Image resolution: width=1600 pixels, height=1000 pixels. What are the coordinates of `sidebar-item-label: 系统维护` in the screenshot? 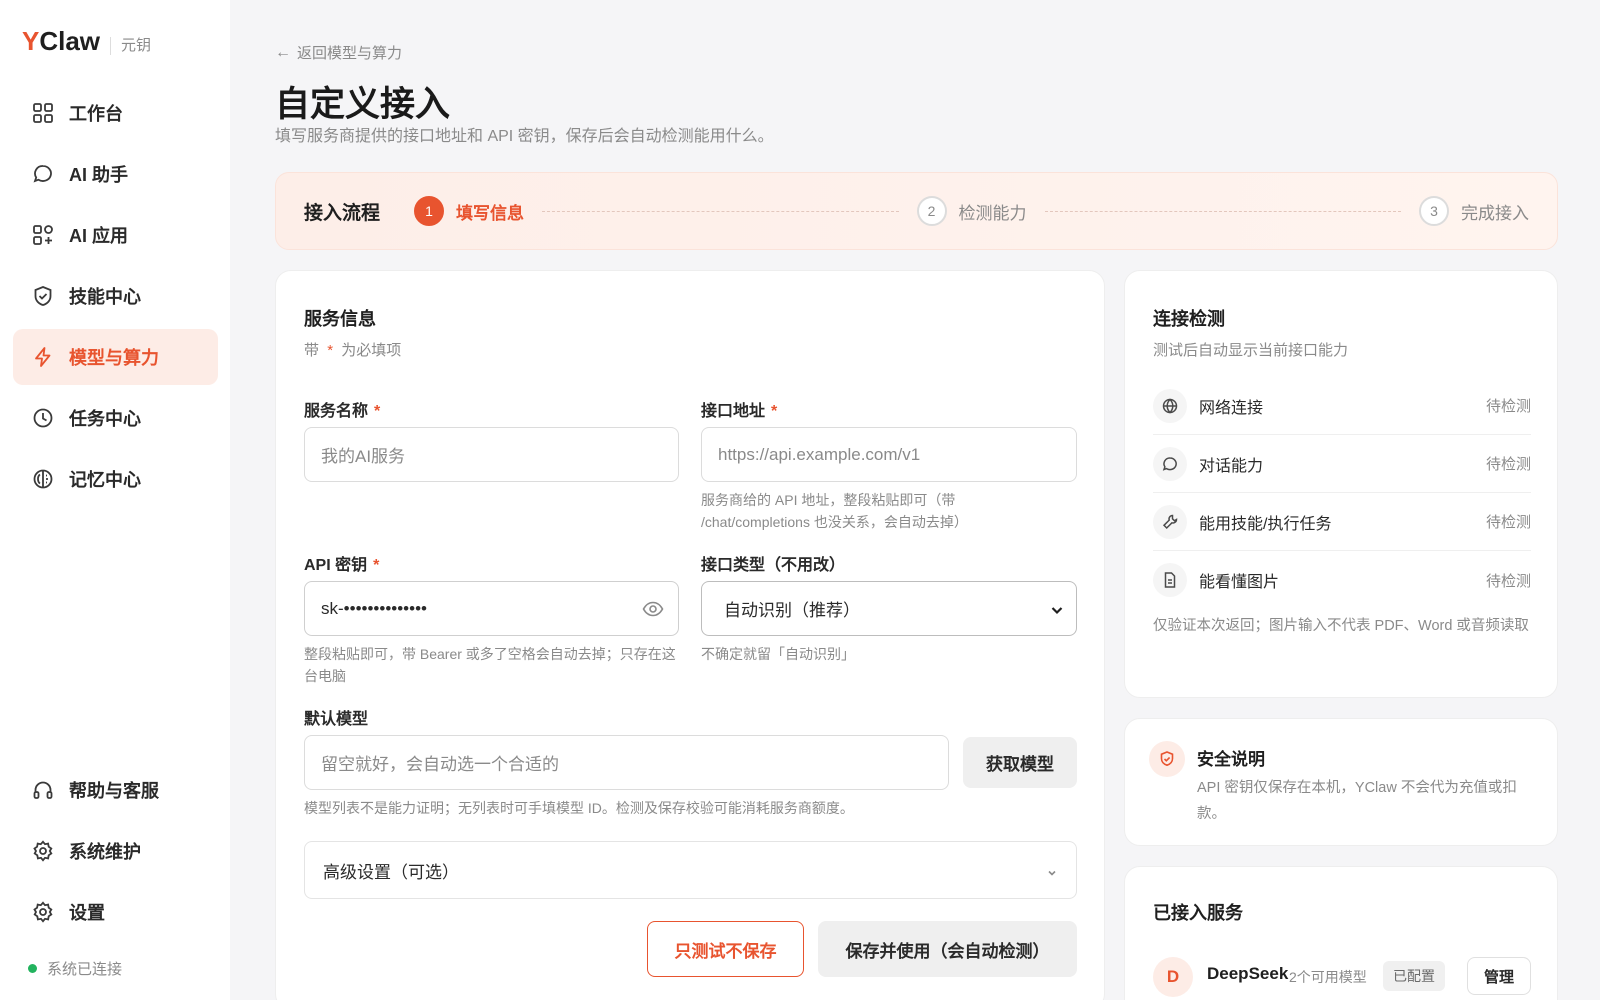 It's located at (105, 852).